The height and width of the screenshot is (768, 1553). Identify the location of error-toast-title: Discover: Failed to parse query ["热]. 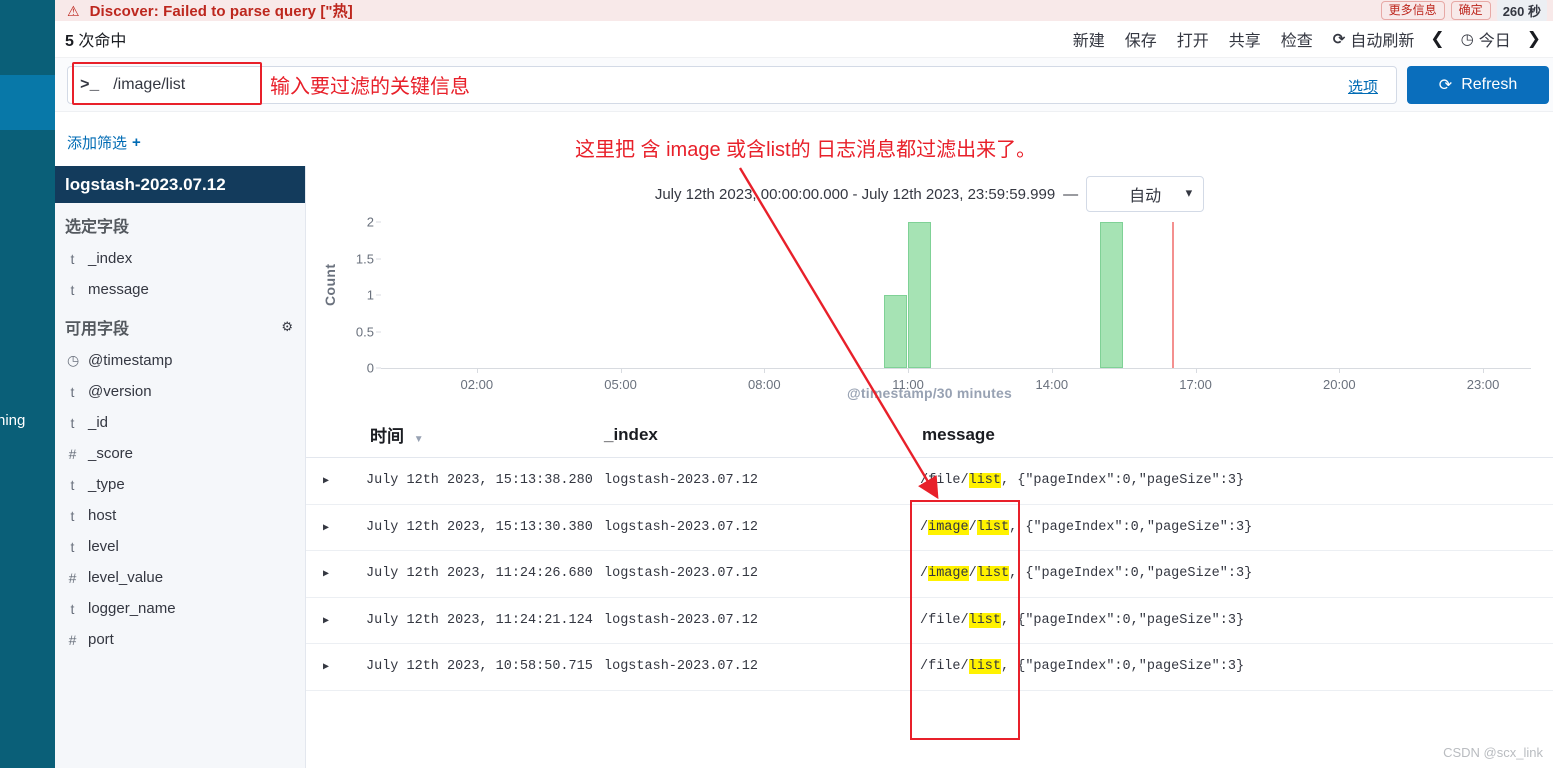
(221, 11).